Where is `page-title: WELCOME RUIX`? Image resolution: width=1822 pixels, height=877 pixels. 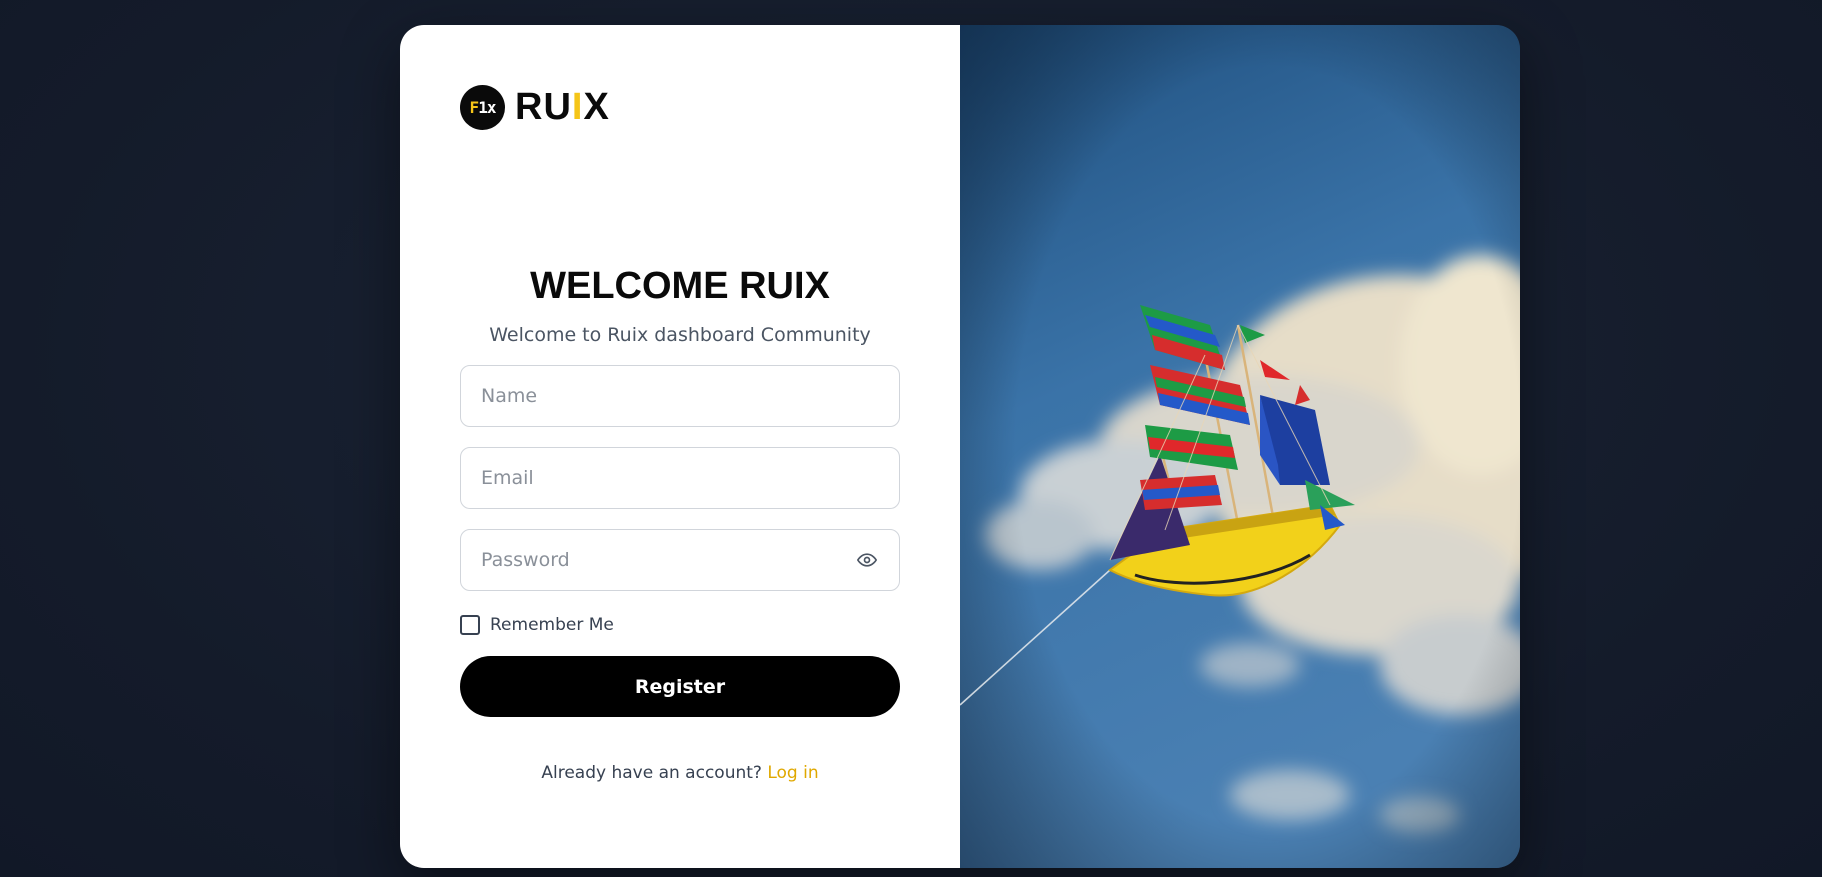
page-title: WELCOME RUIX is located at coordinates (680, 286).